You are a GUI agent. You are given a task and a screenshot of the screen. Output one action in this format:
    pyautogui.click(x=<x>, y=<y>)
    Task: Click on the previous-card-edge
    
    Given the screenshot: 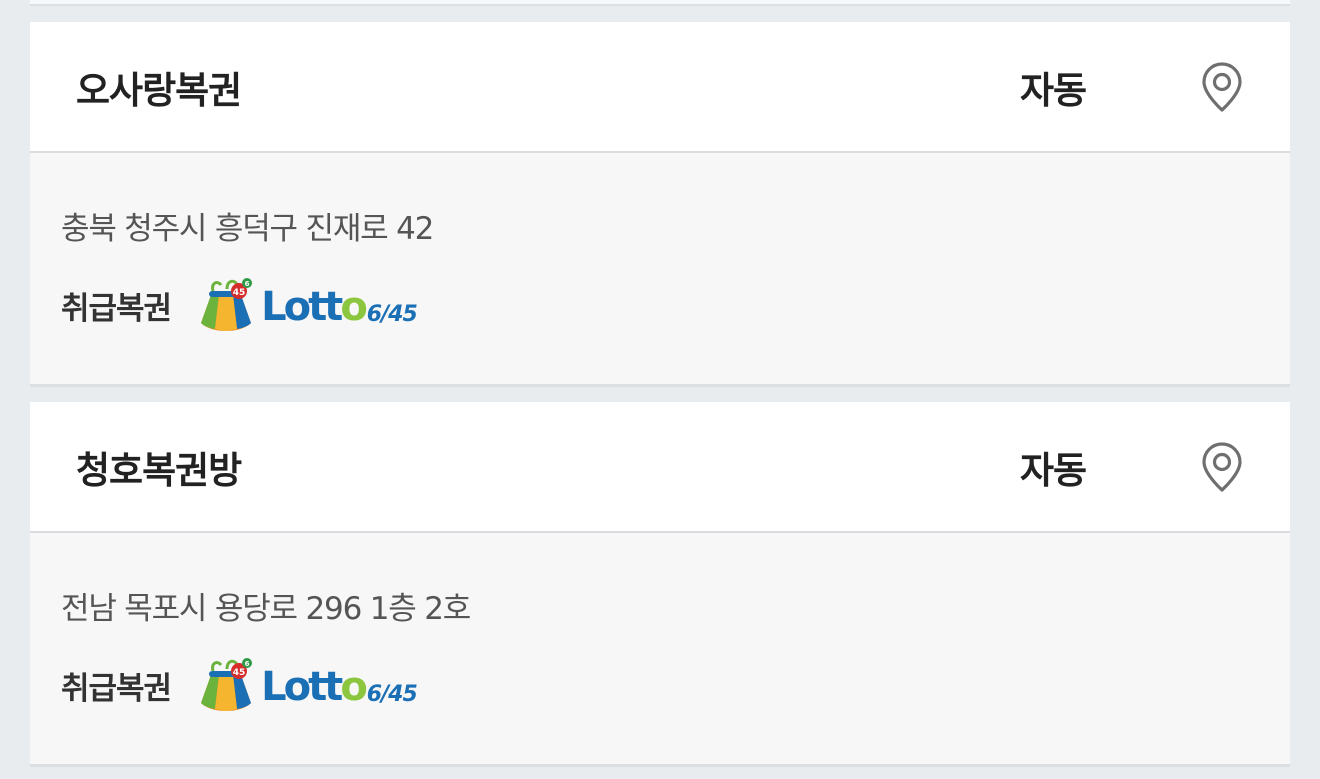 What is the action you would take?
    pyautogui.click(x=660, y=3)
    